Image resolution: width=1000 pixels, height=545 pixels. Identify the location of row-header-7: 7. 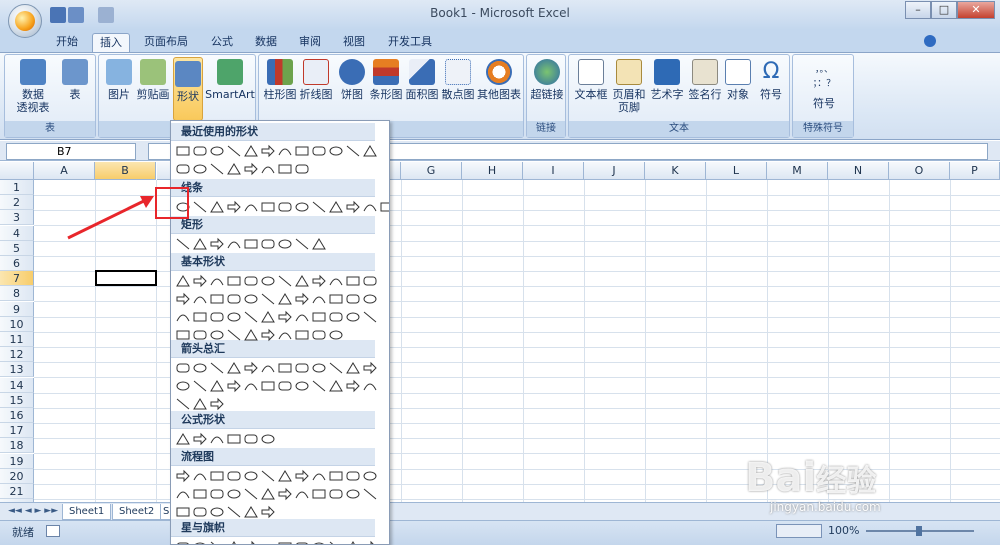
(17, 279).